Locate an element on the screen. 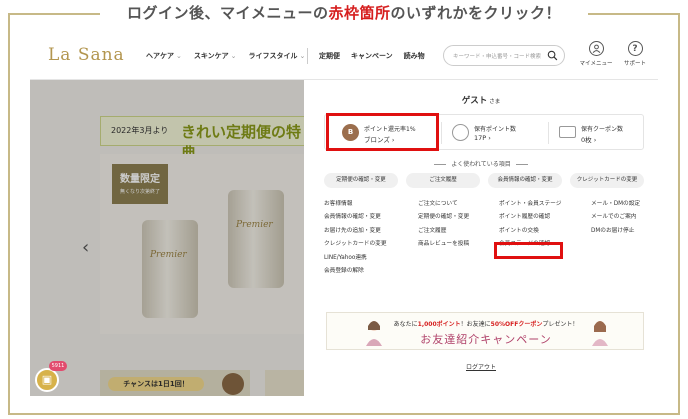  logout-link: ログアウト is located at coordinates (481, 366).